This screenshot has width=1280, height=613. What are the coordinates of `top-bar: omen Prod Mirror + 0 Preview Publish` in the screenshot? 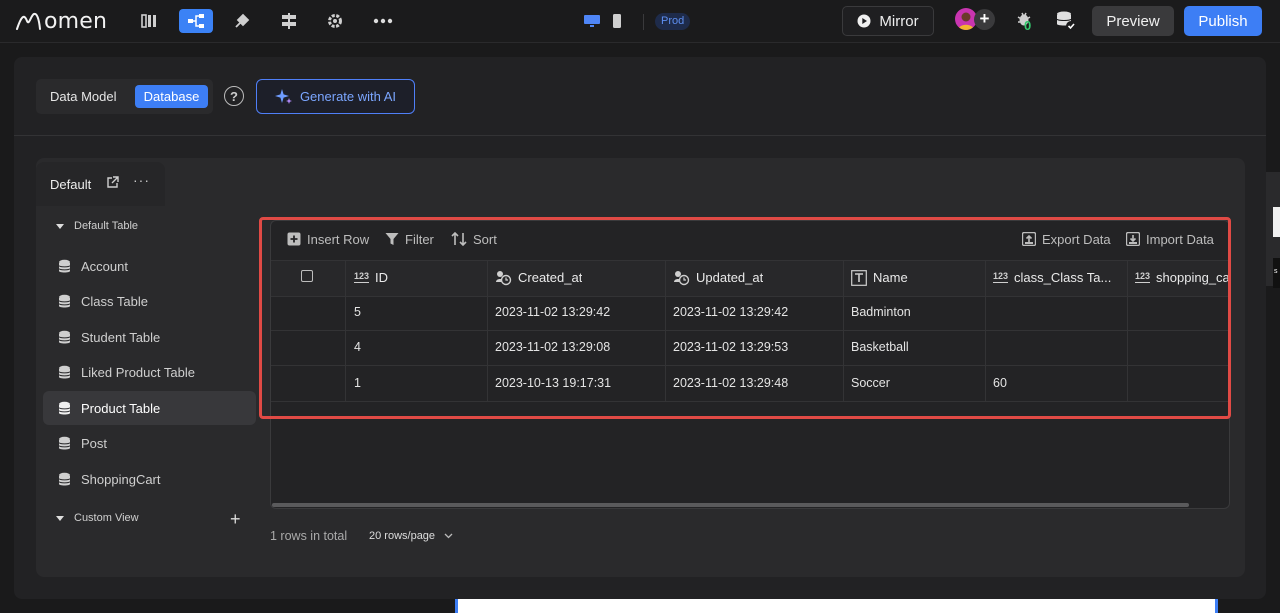 It's located at (640, 21).